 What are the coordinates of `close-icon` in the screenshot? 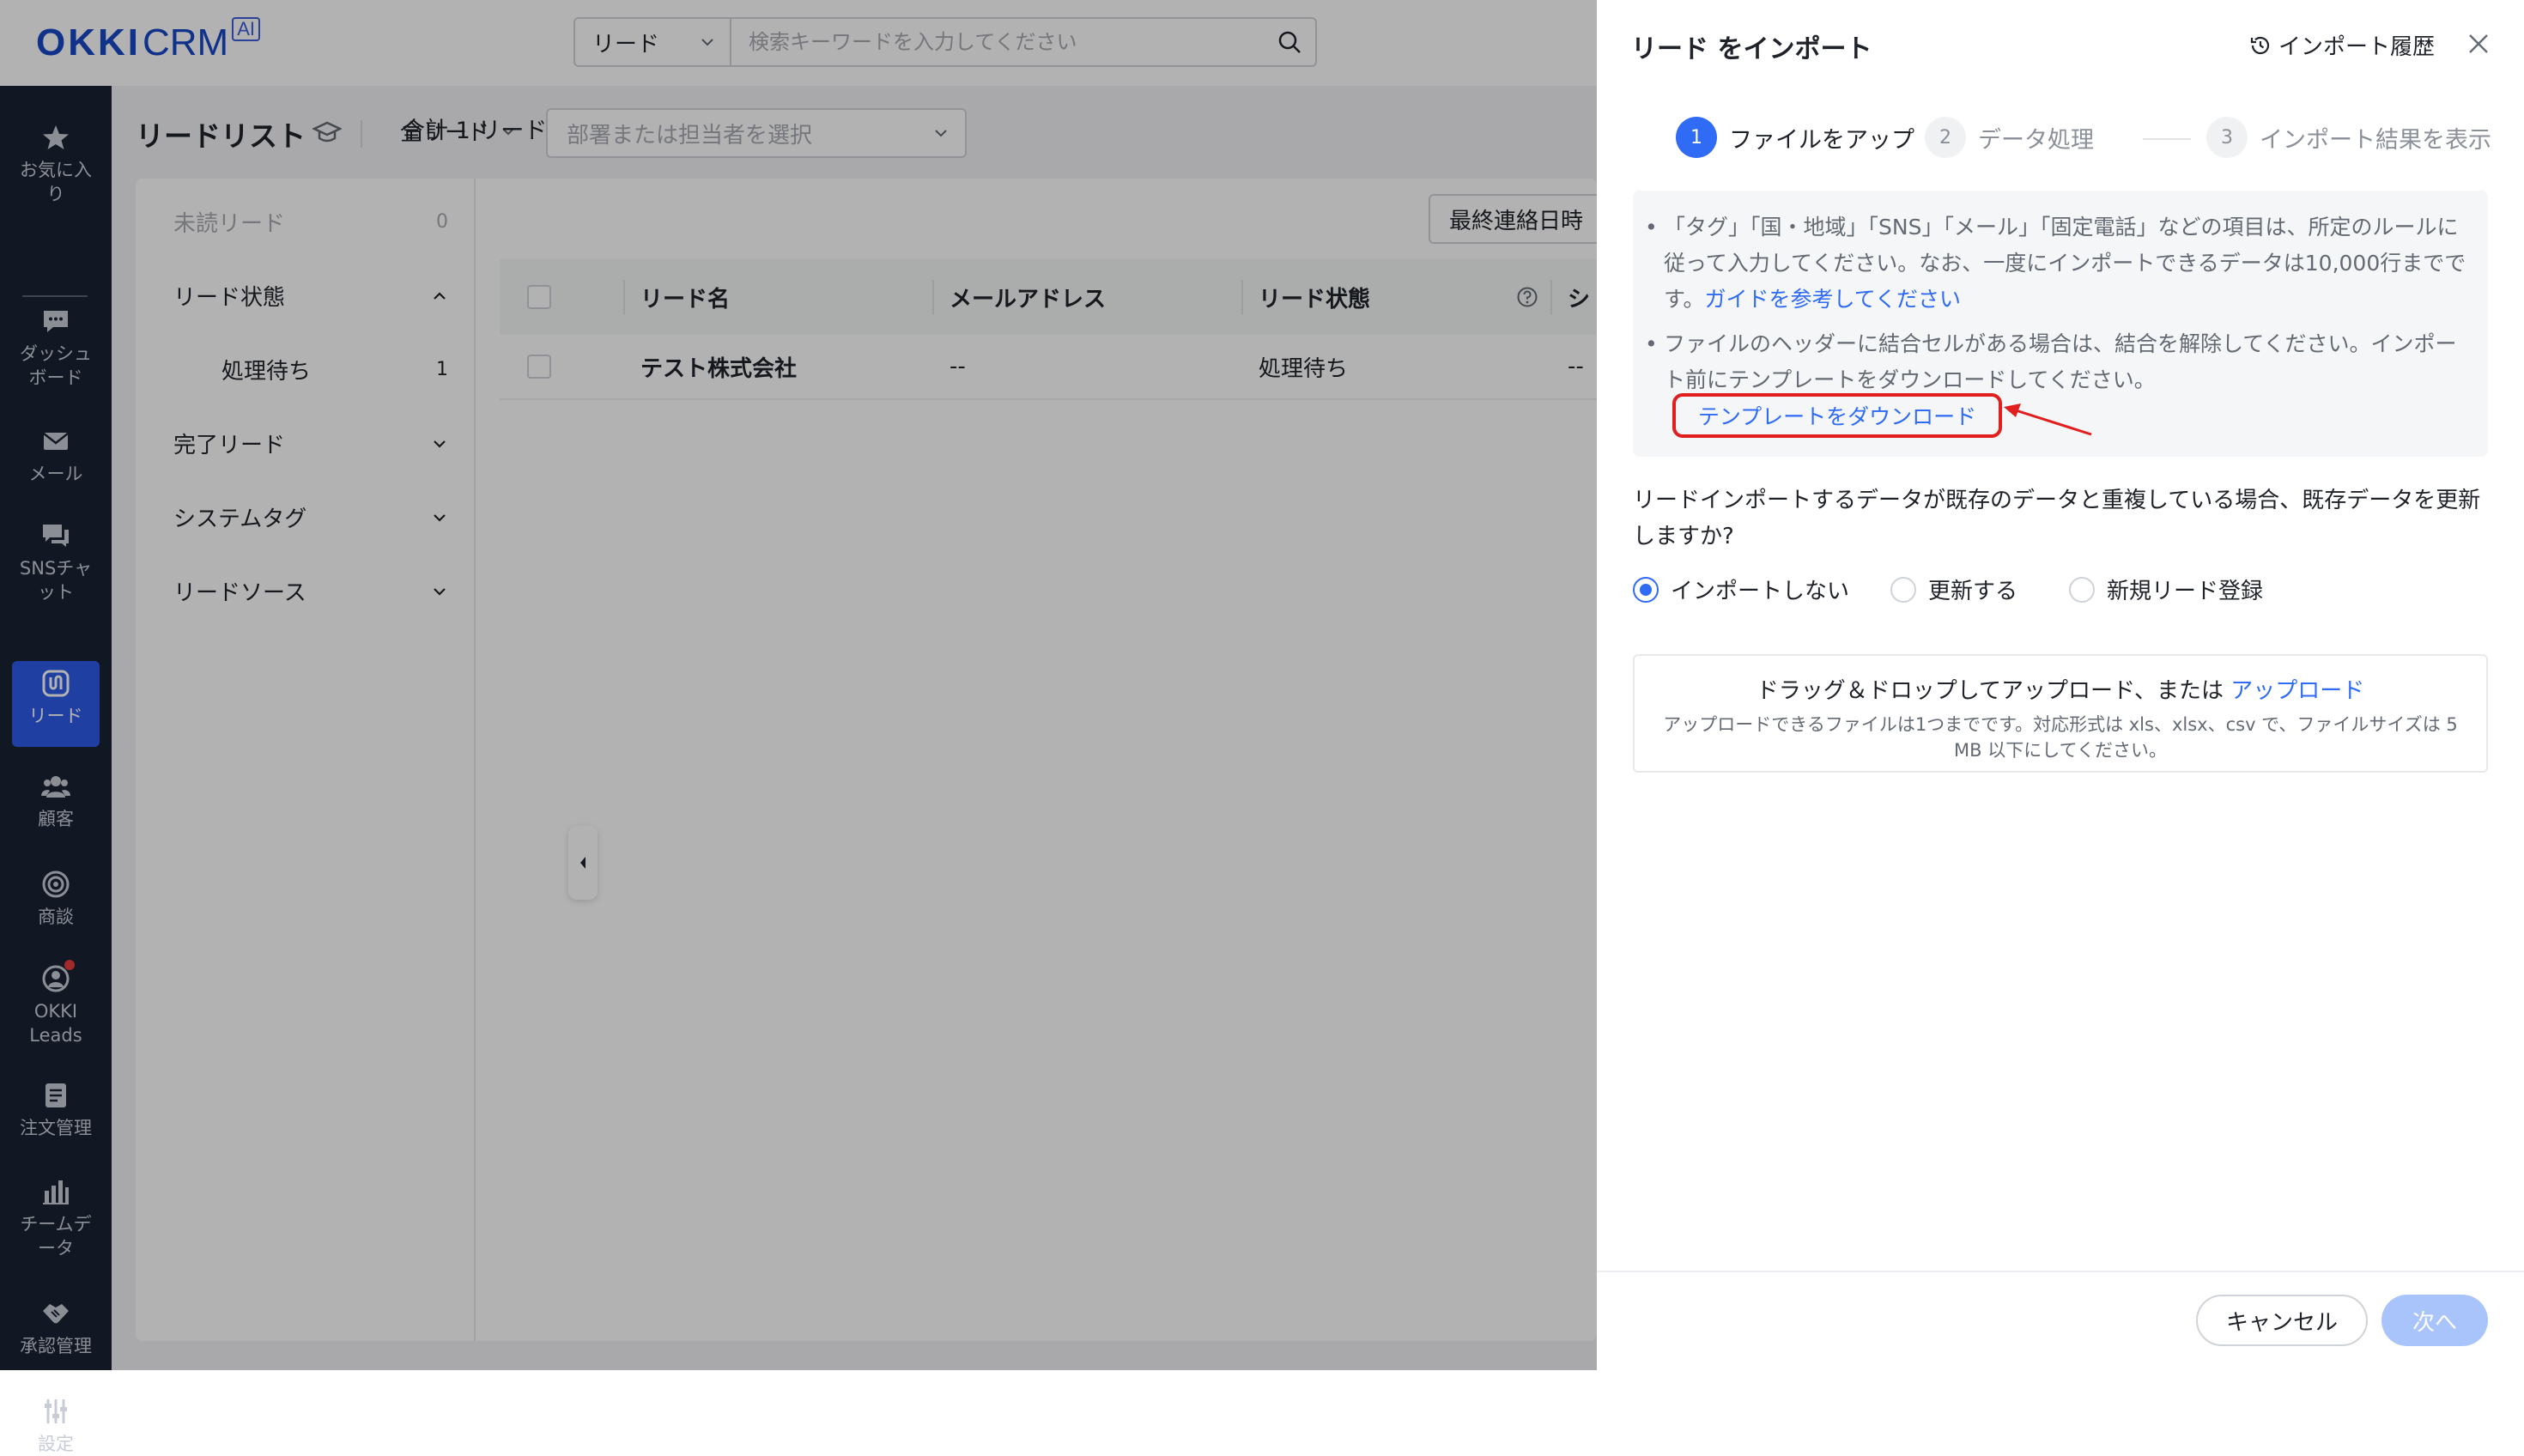 It's located at (2478, 43).